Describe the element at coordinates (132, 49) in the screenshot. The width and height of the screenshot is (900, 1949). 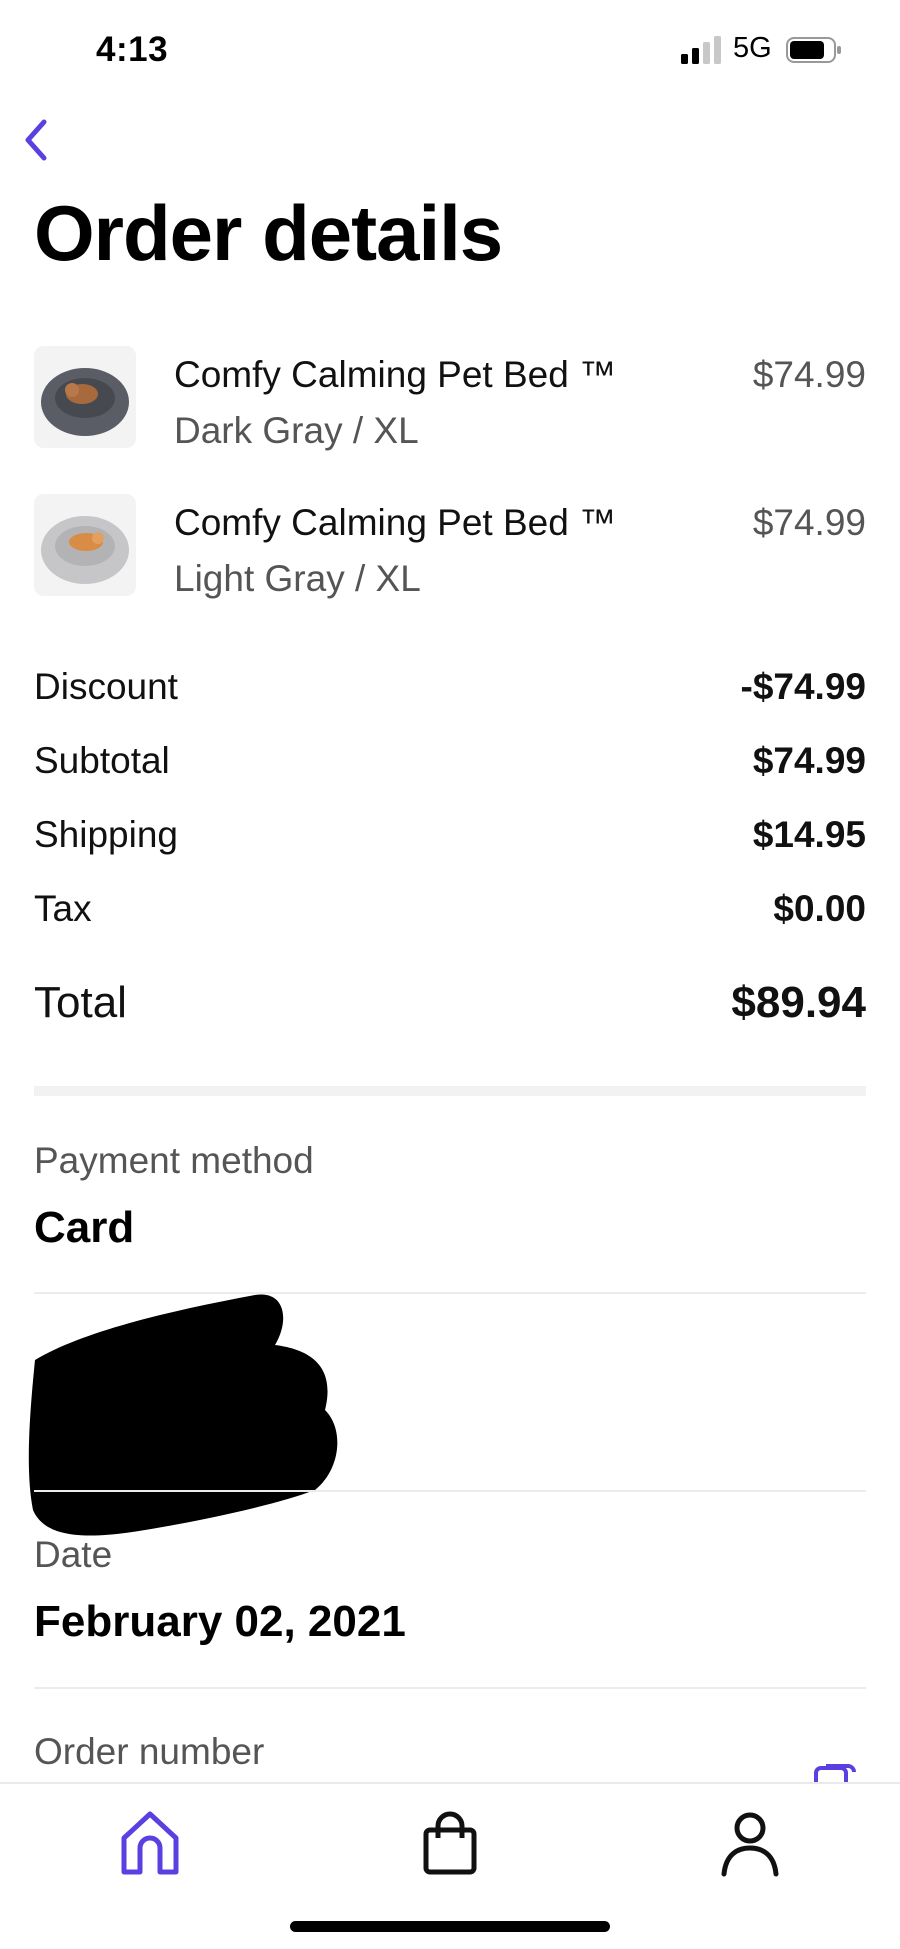
I see `status-time: 4:13` at that location.